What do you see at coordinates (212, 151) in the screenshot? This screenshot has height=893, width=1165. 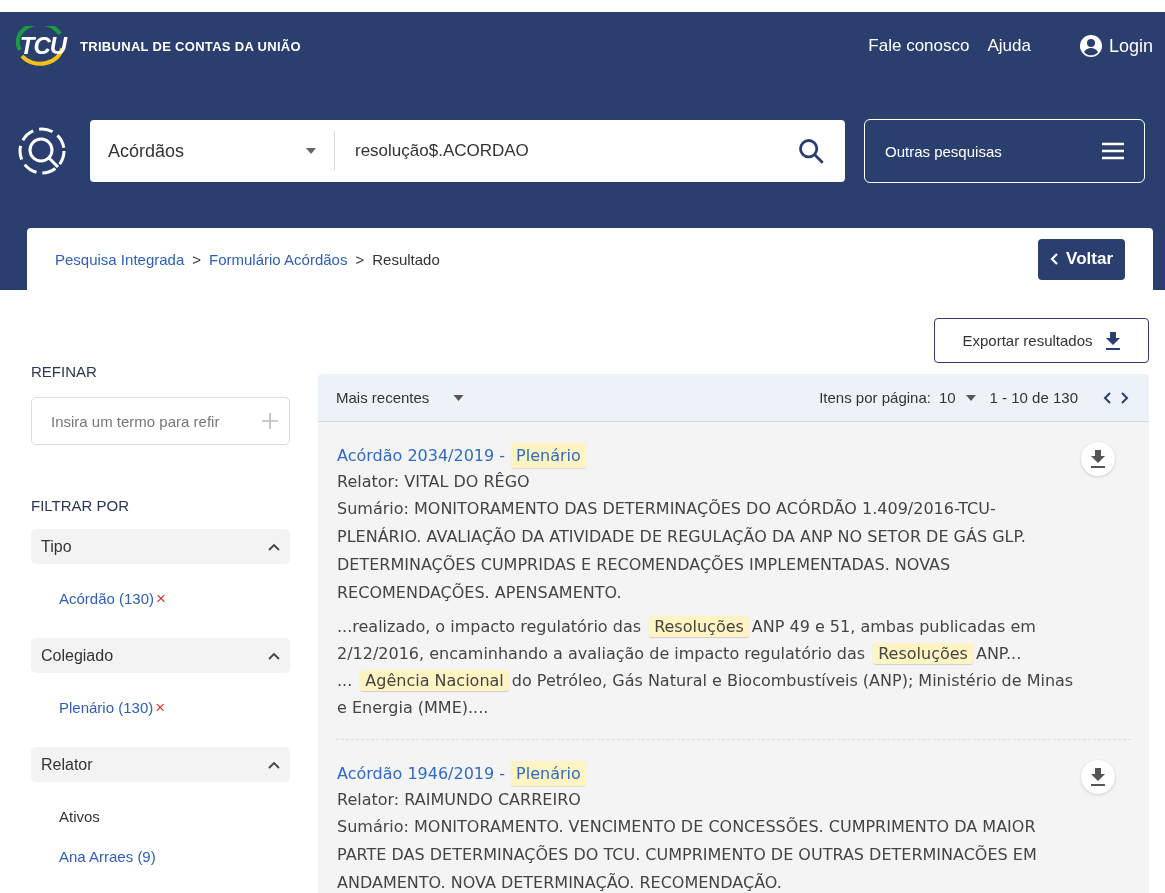 I see `scope-dropdown: Acórdãos` at bounding box center [212, 151].